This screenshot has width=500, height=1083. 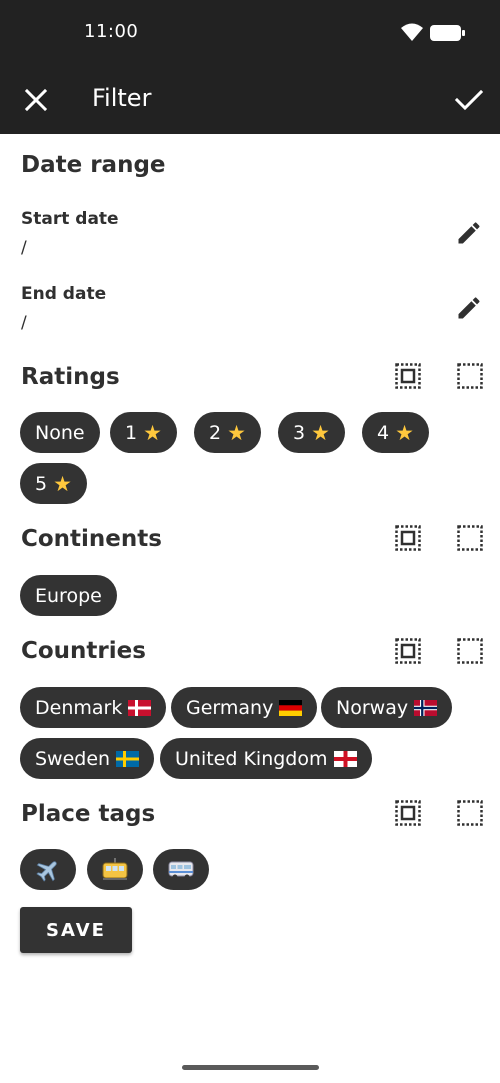 What do you see at coordinates (250, 1067) in the screenshot?
I see `home-indicator` at bounding box center [250, 1067].